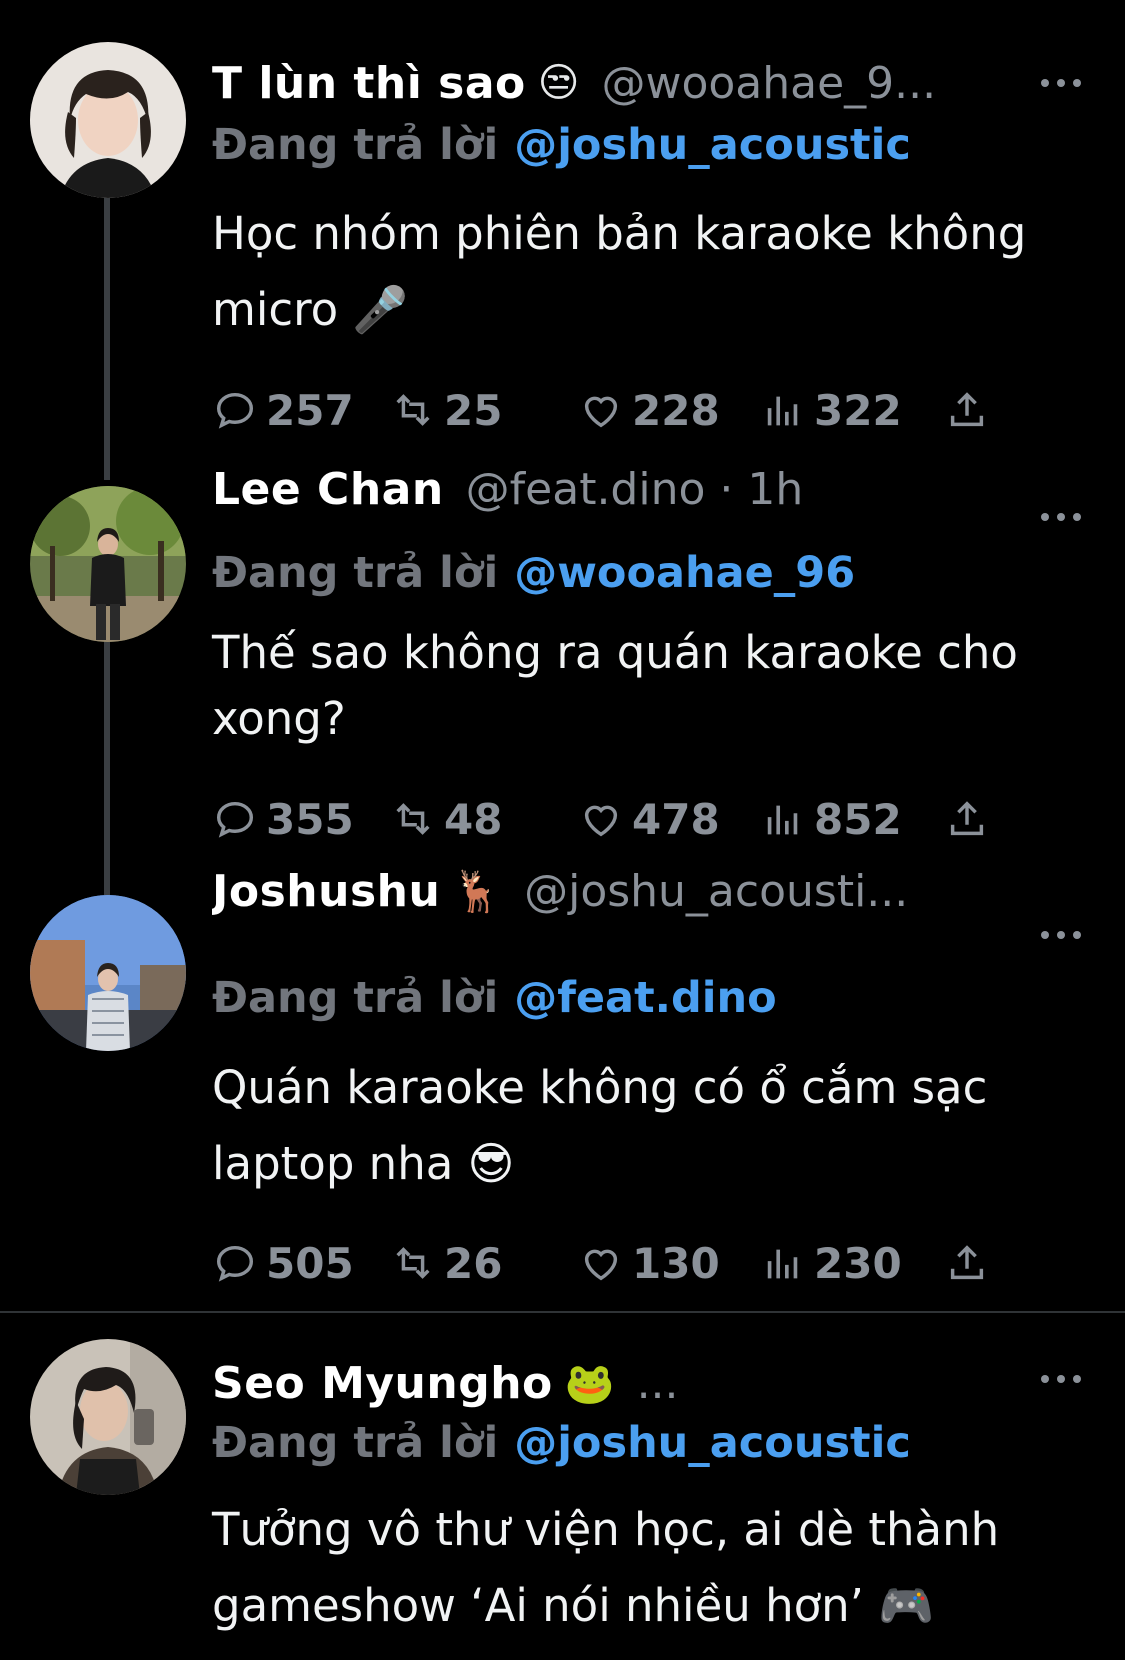  What do you see at coordinates (473, 410) in the screenshot?
I see `retweet-count: 25` at bounding box center [473, 410].